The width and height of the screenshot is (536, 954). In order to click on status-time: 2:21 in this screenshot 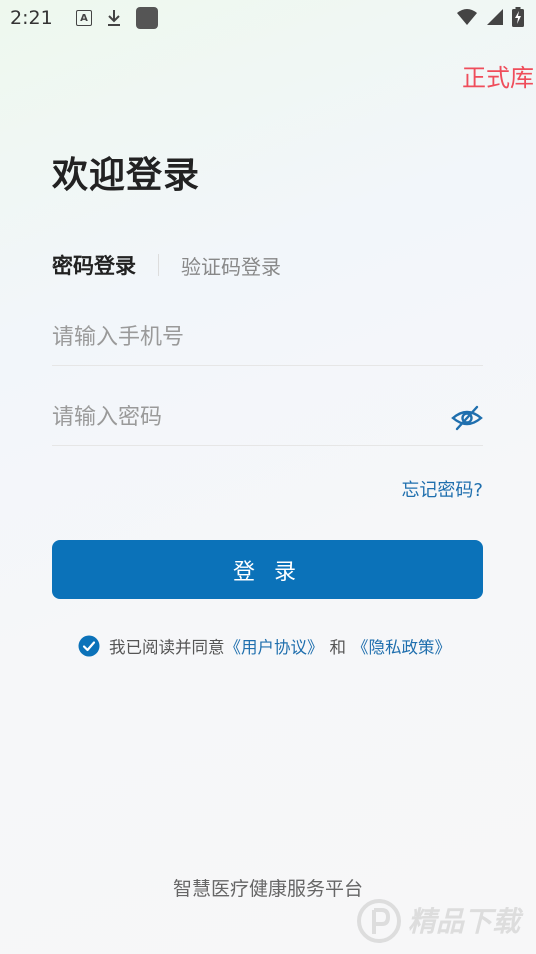, I will do `click(31, 18)`.